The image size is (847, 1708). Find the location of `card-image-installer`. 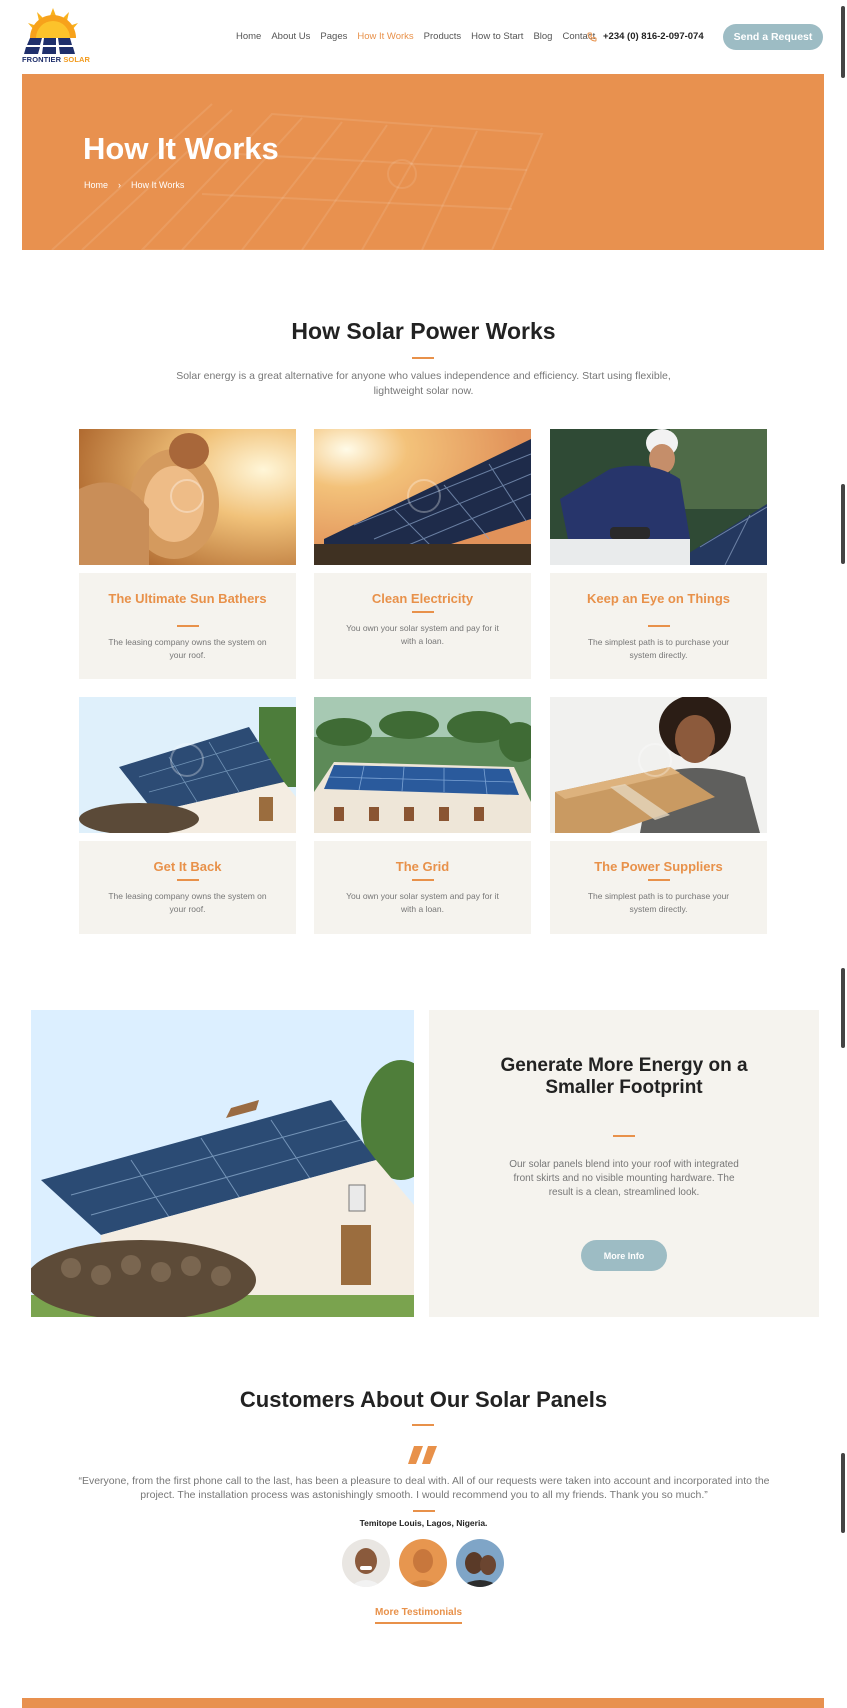

card-image-installer is located at coordinates (658, 497).